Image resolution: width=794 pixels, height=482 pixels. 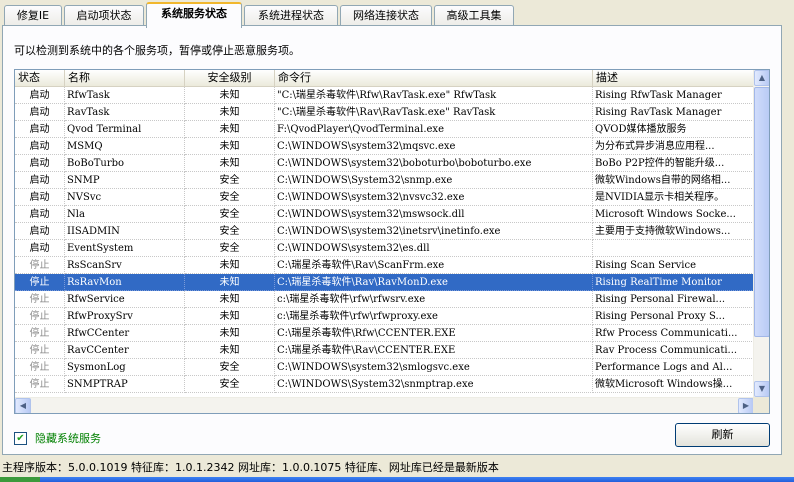 What do you see at coordinates (434, 180) in the screenshot?
I see `row-command-line: C:\WINDOWS\System32\snmp.exe` at bounding box center [434, 180].